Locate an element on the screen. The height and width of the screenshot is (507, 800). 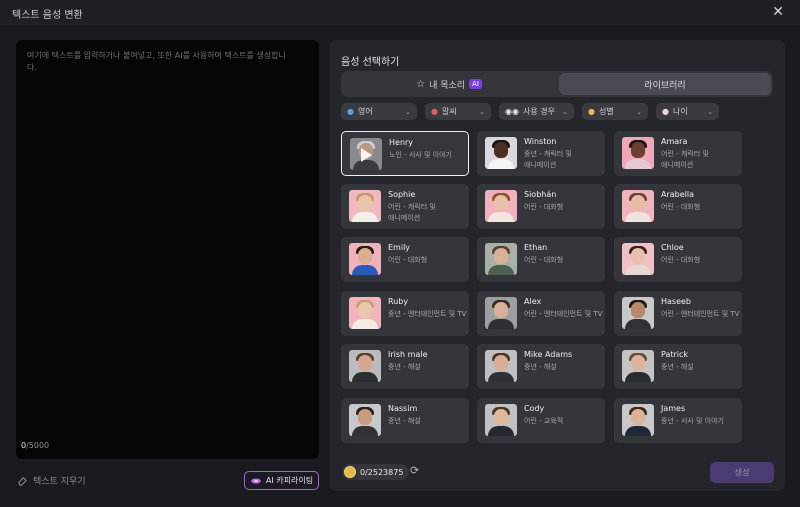
voice-card: Irish male 중년 - 해설 is located at coordinates (405, 366).